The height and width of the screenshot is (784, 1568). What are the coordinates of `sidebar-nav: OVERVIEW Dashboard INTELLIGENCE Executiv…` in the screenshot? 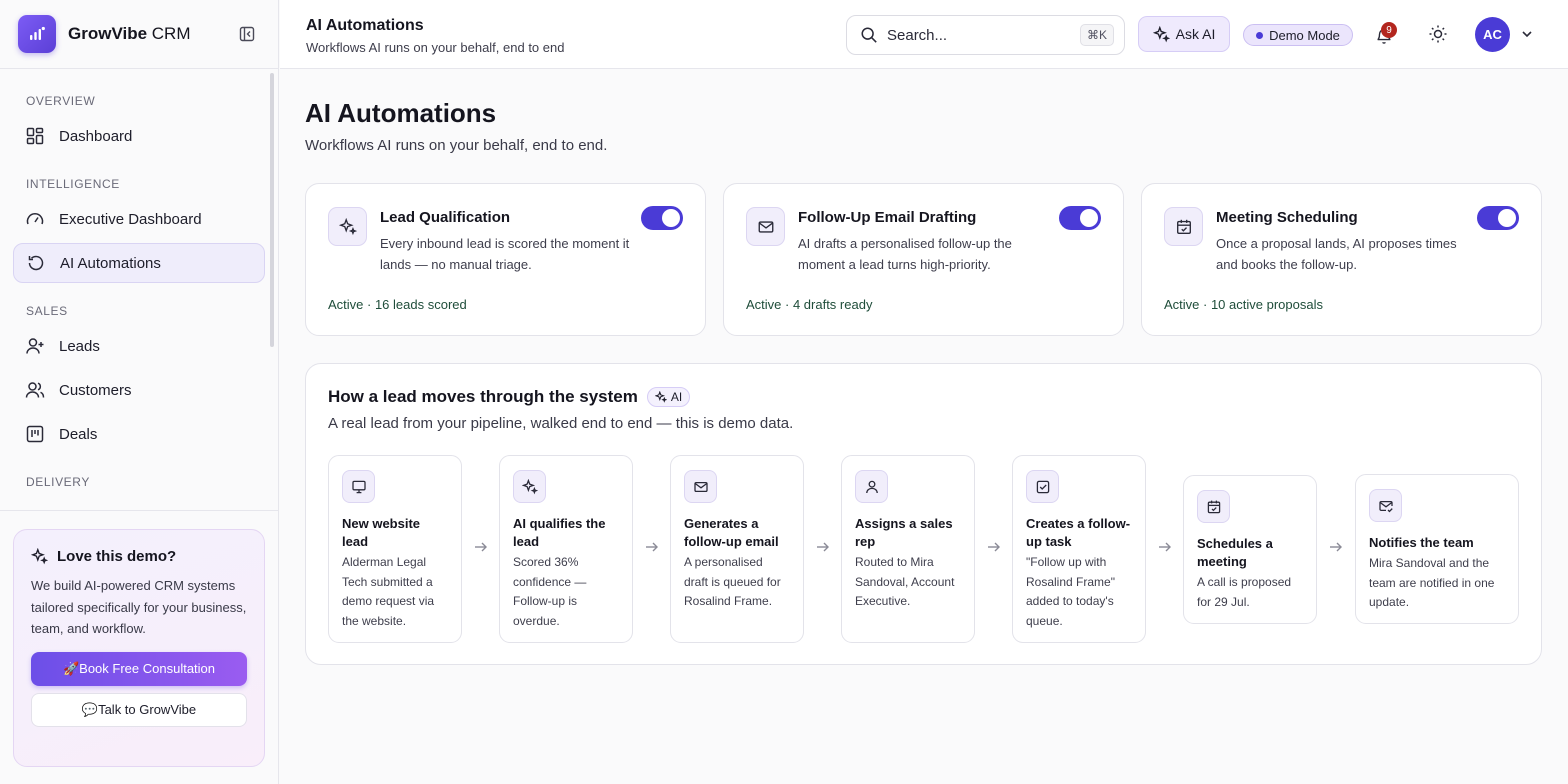 It's located at (139, 290).